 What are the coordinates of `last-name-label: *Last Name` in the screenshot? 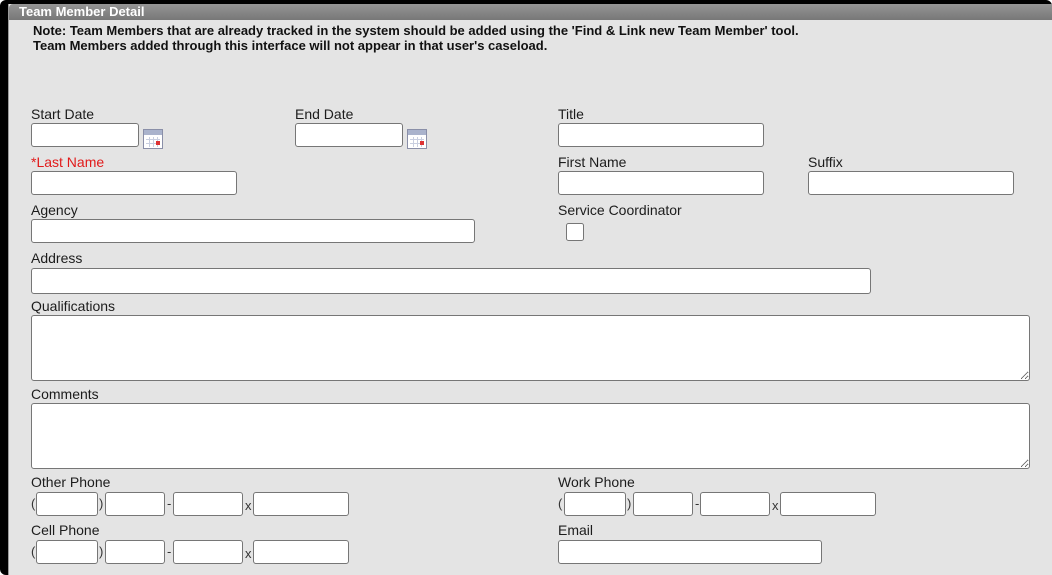 It's located at (67, 162).